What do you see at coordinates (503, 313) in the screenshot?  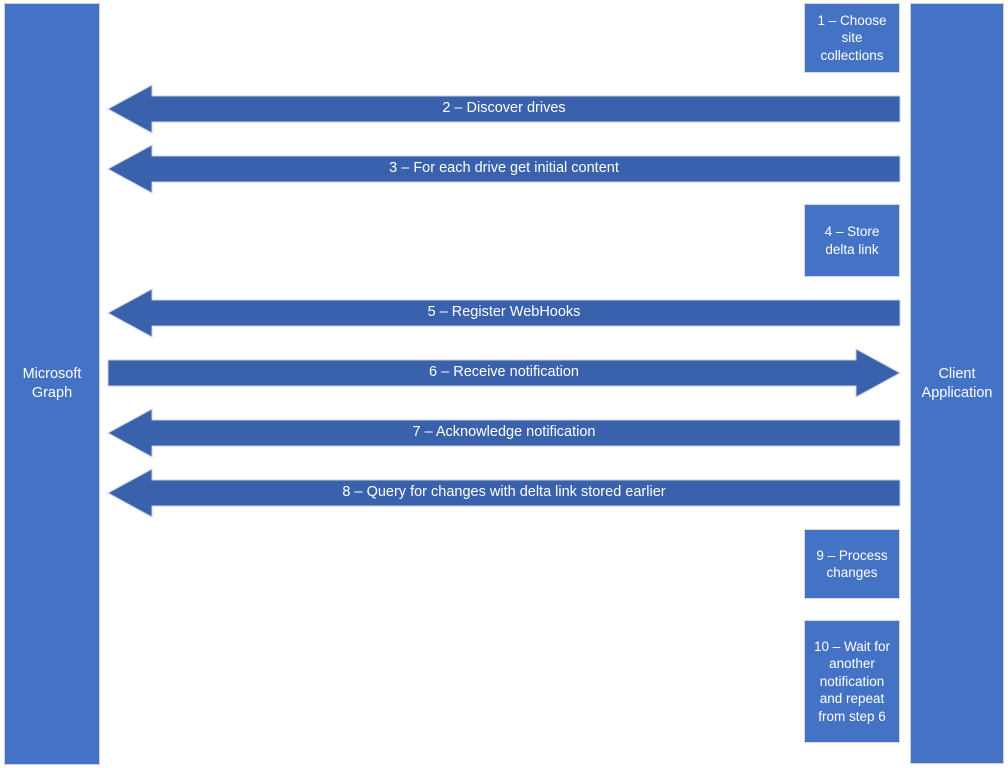 I see `message-arrow-step-5: 5 – Register WebHooks` at bounding box center [503, 313].